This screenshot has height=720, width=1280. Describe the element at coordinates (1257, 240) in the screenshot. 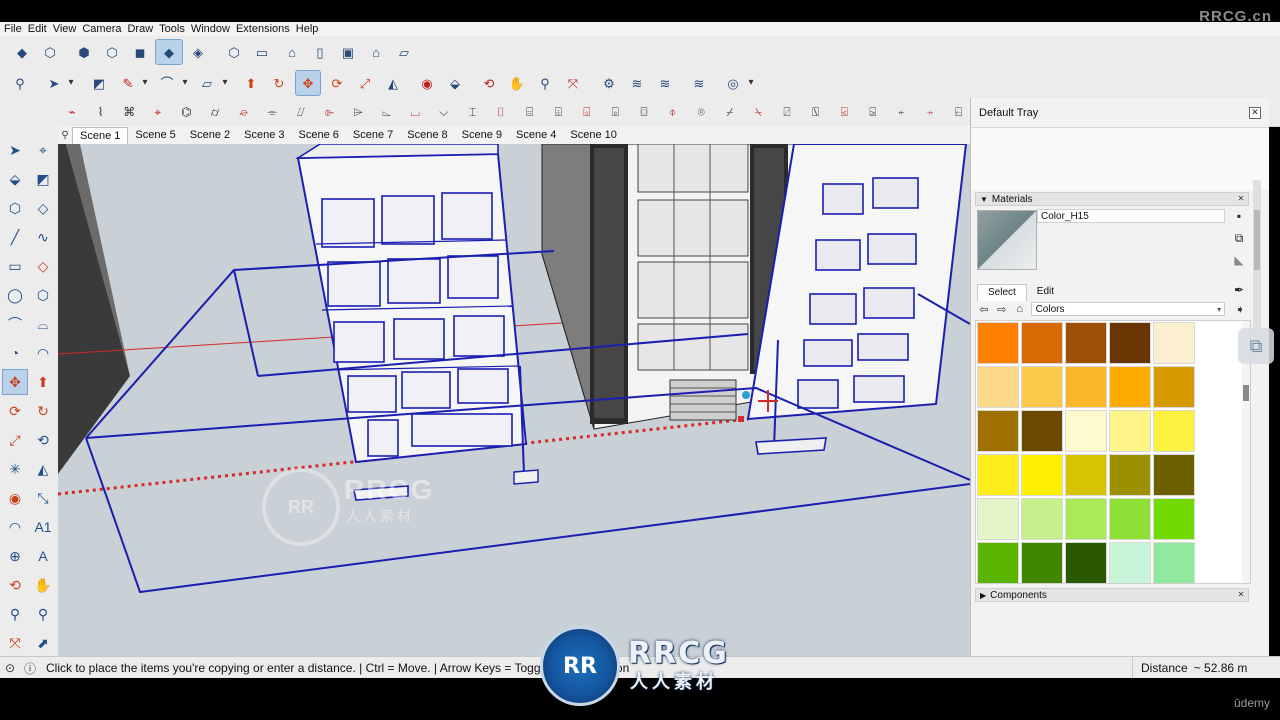

I see `tray-scroll-thumb` at that location.